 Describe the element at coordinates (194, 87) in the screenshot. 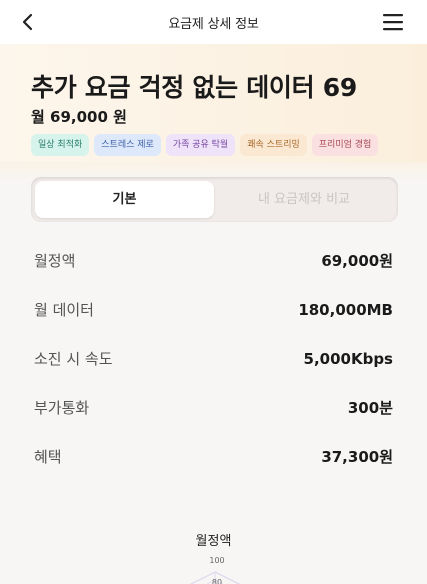

I see `plan-name: 추가 요금 걱정 없는 데이터 69` at that location.